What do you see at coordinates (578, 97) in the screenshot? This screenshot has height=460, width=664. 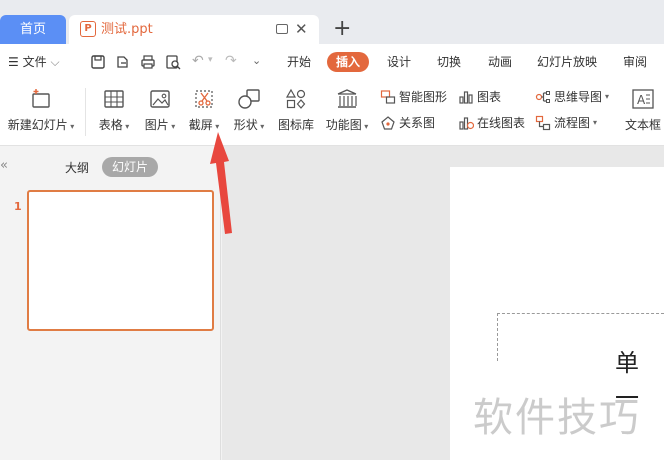 I see `mind-map-label: 思维导图` at bounding box center [578, 97].